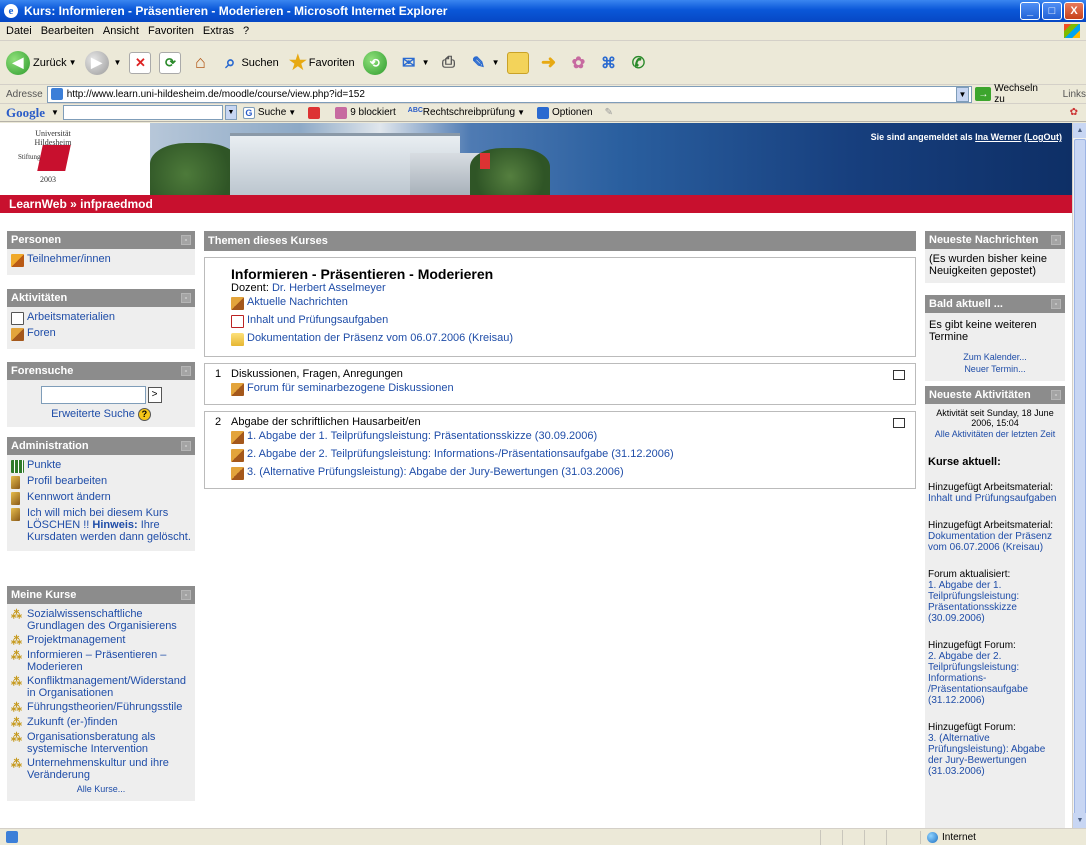  What do you see at coordinates (573, 303) in the screenshot?
I see `news-forum-link: Aktuelle Nachrichten` at bounding box center [573, 303].